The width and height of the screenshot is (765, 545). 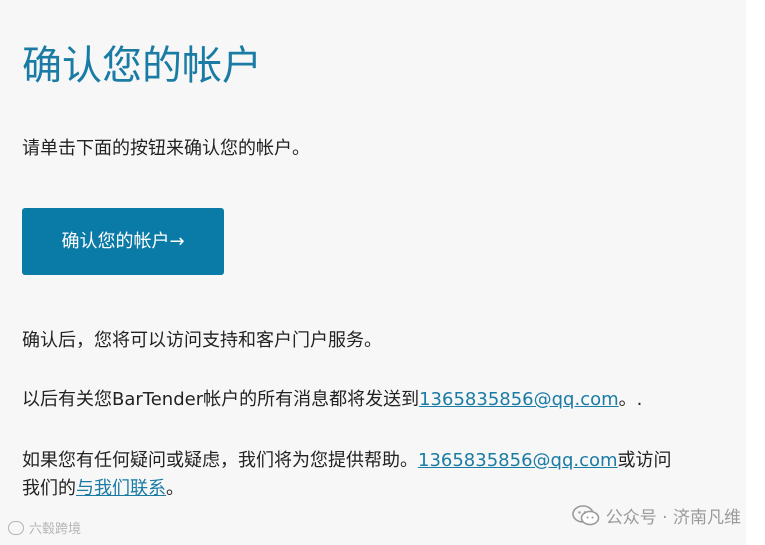 What do you see at coordinates (16, 528) in the screenshot?
I see `logo-icon` at bounding box center [16, 528].